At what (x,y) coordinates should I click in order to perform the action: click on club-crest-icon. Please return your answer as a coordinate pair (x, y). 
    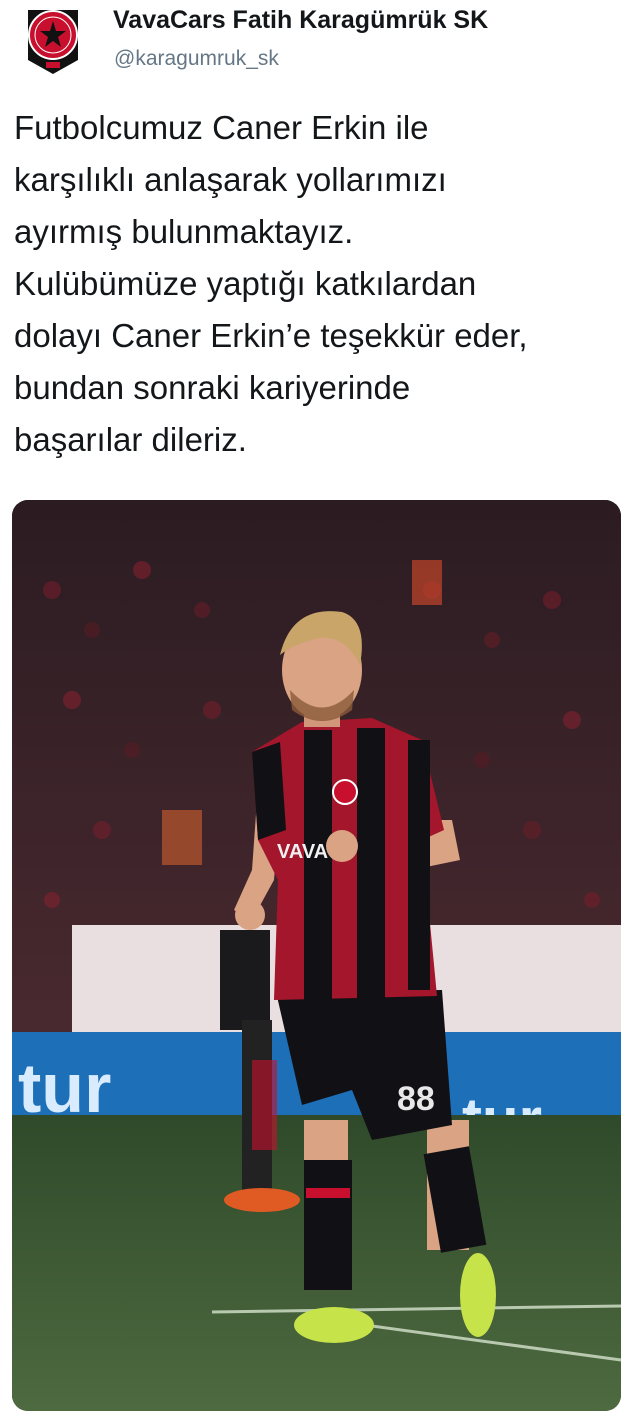
    Looking at the image, I should click on (53, 42).